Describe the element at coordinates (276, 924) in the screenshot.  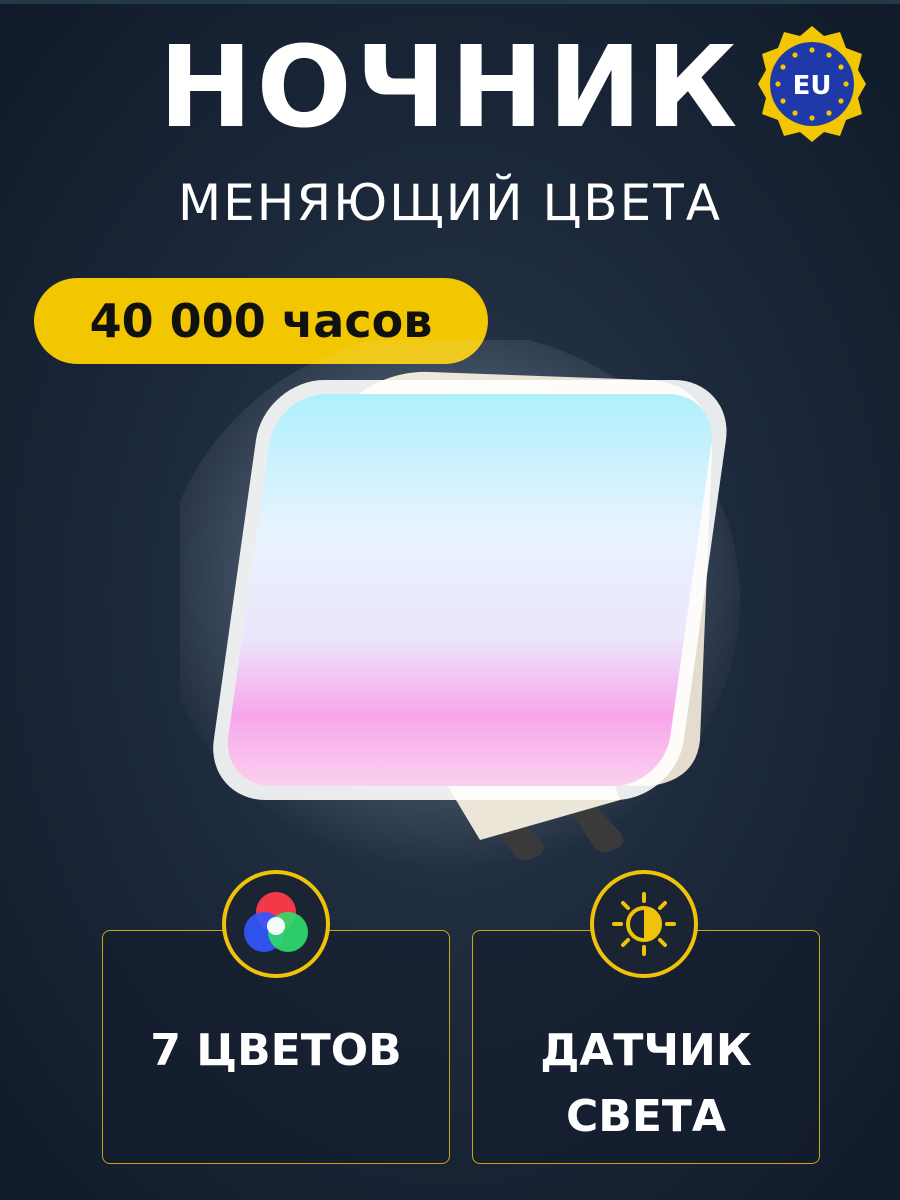
I see `rgb-circles-icon` at that location.